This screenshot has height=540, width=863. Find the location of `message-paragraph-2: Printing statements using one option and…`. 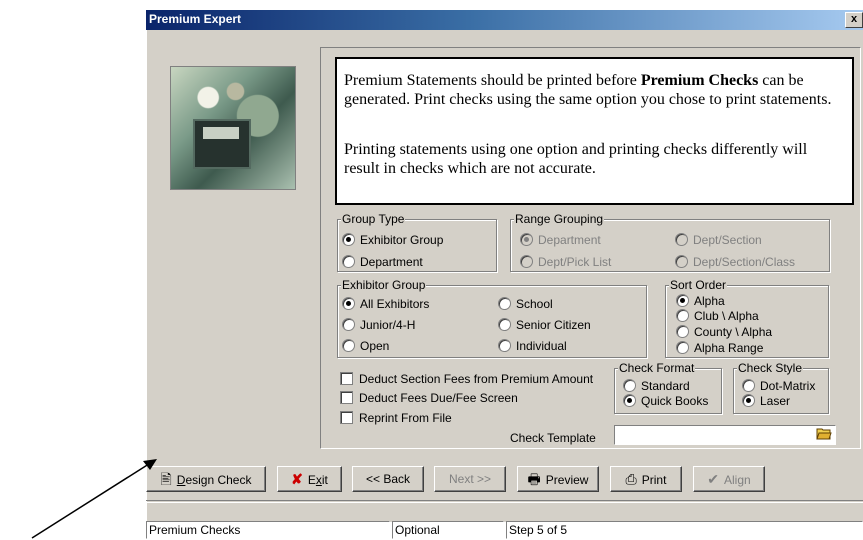

message-paragraph-2: Printing statements using one option and… is located at coordinates (576, 159).